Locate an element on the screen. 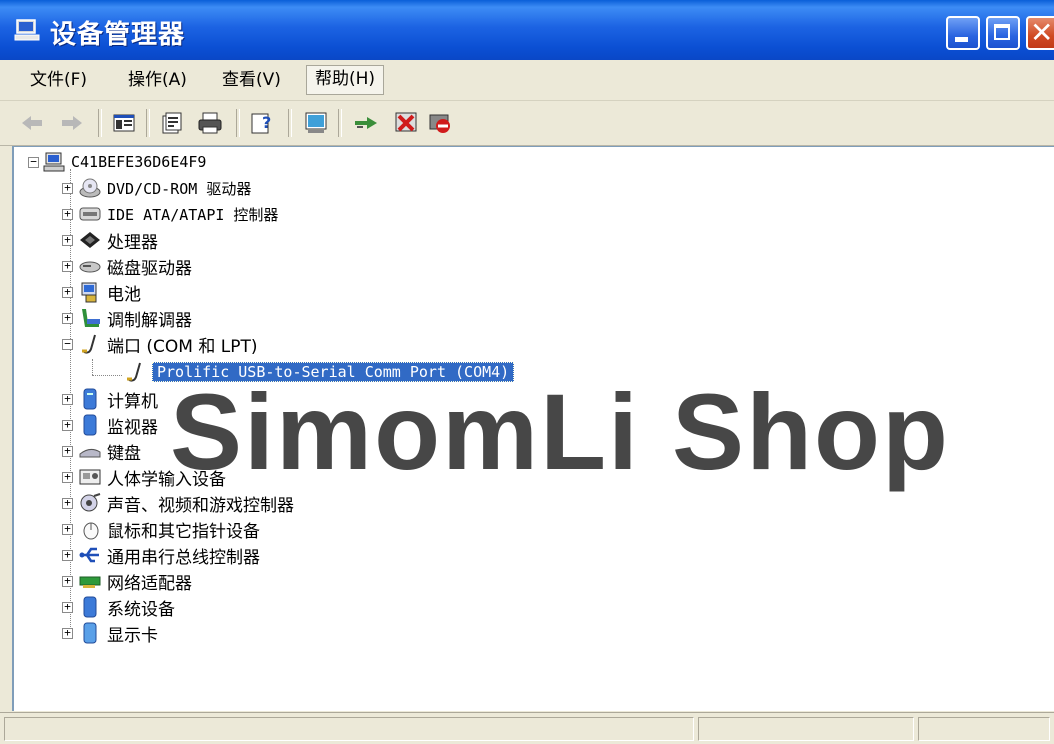 This screenshot has height=744, width=1054. tree-root: − C41BEFE36D6E4F9 is located at coordinates (117, 162).